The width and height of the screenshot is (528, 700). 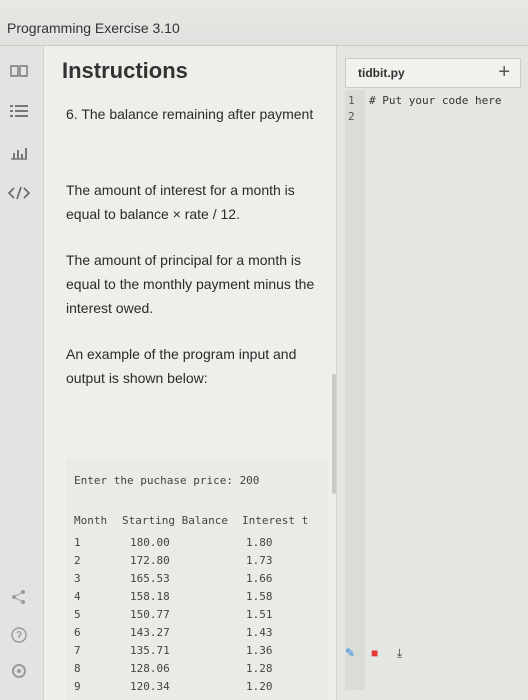 I want to click on example-header-month: Month, so click(x=91, y=520).